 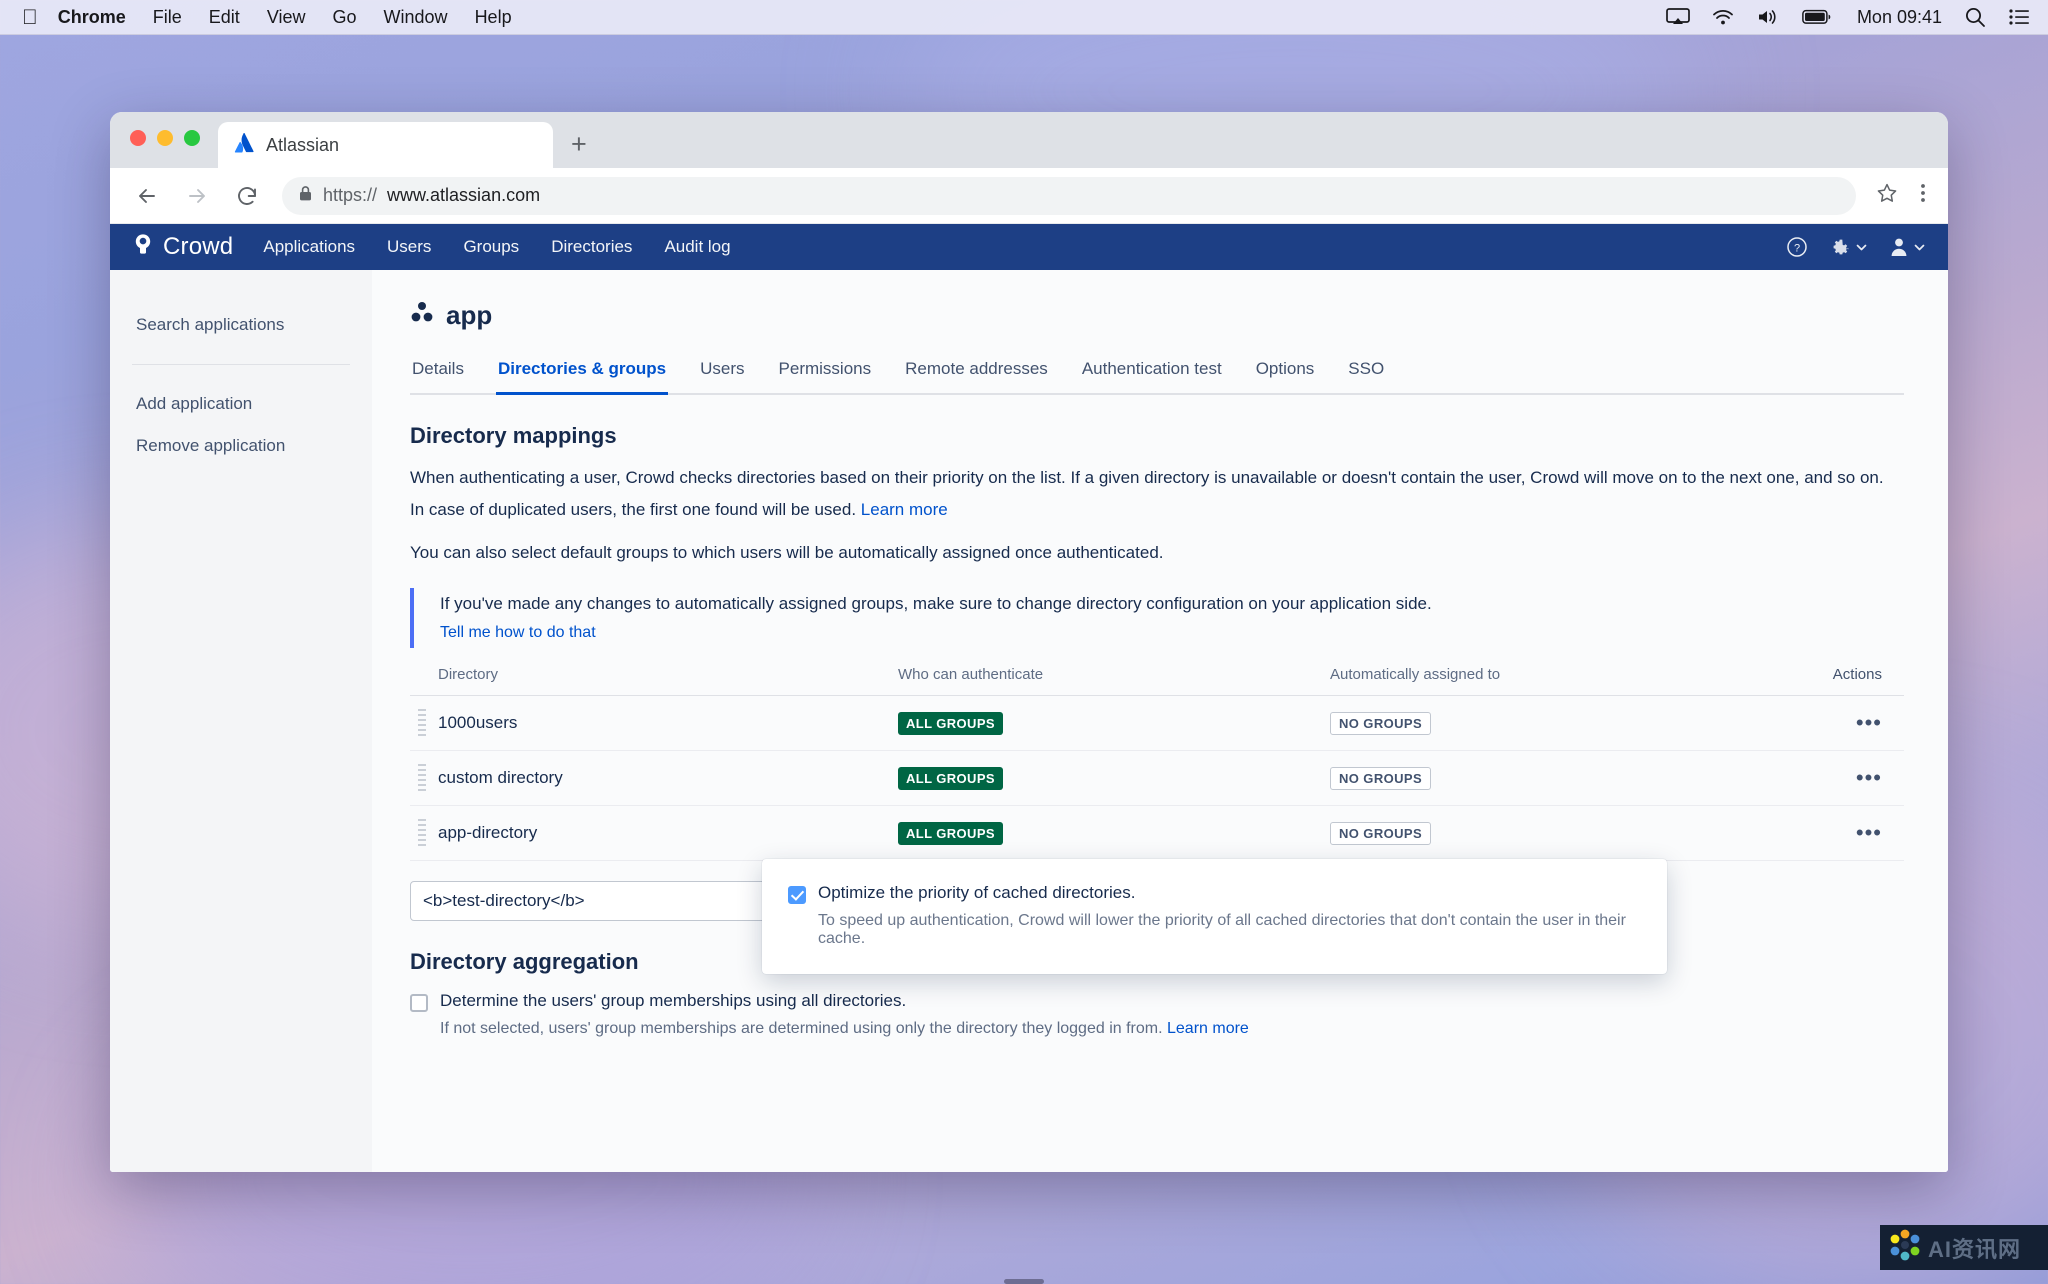 I want to click on aggregation-learn-more-link: Learn more, so click(x=1208, y=1028).